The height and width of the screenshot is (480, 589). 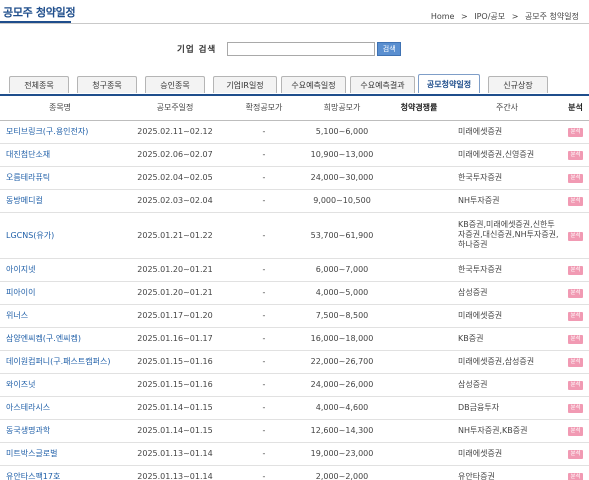 I want to click on underwriter: 미래에셋증권,신영증권, so click(x=507, y=155).